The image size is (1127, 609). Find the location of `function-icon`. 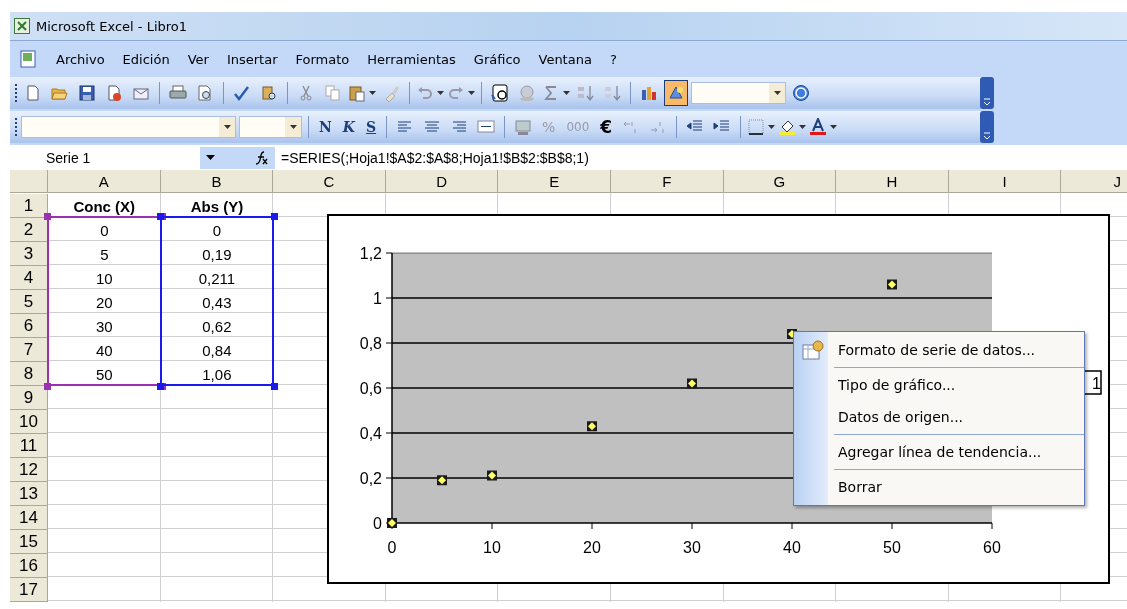

function-icon is located at coordinates (262, 157).